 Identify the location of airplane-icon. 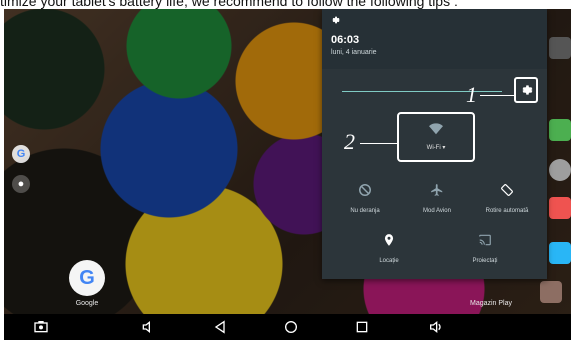
(437, 190).